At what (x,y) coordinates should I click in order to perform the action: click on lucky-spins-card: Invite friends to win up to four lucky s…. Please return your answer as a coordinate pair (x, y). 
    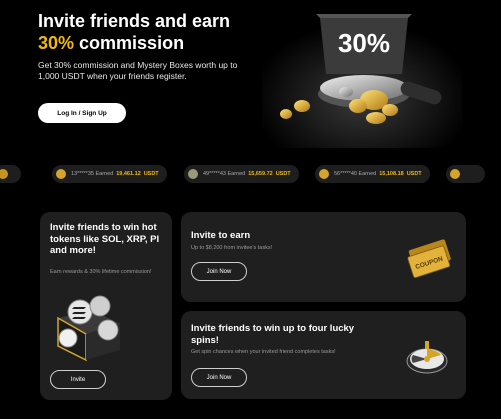
    Looking at the image, I should click on (323, 355).